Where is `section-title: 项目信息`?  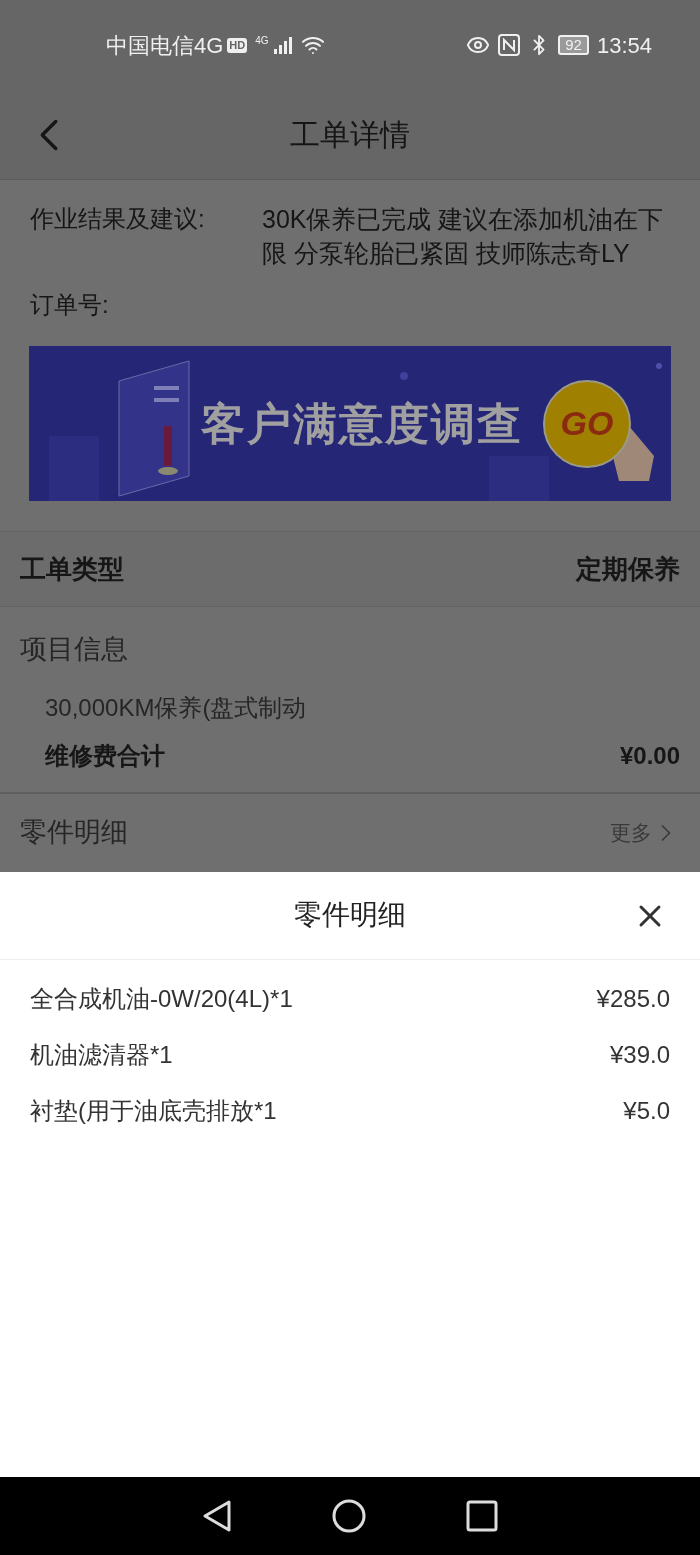 section-title: 项目信息 is located at coordinates (74, 649).